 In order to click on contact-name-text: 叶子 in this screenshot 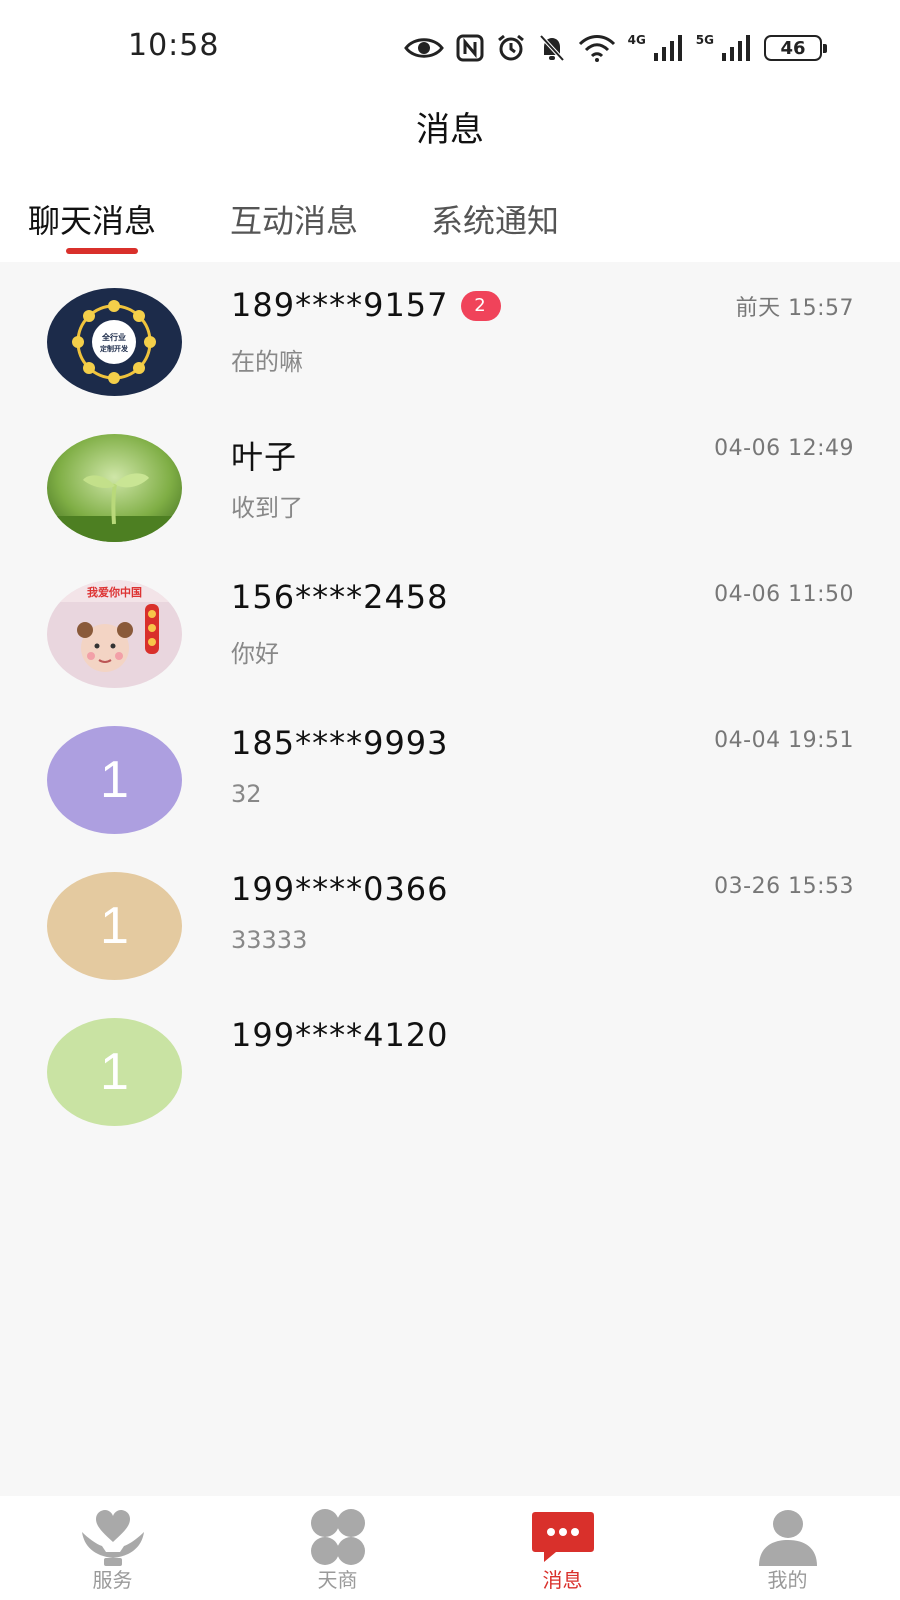, I will do `click(264, 457)`.